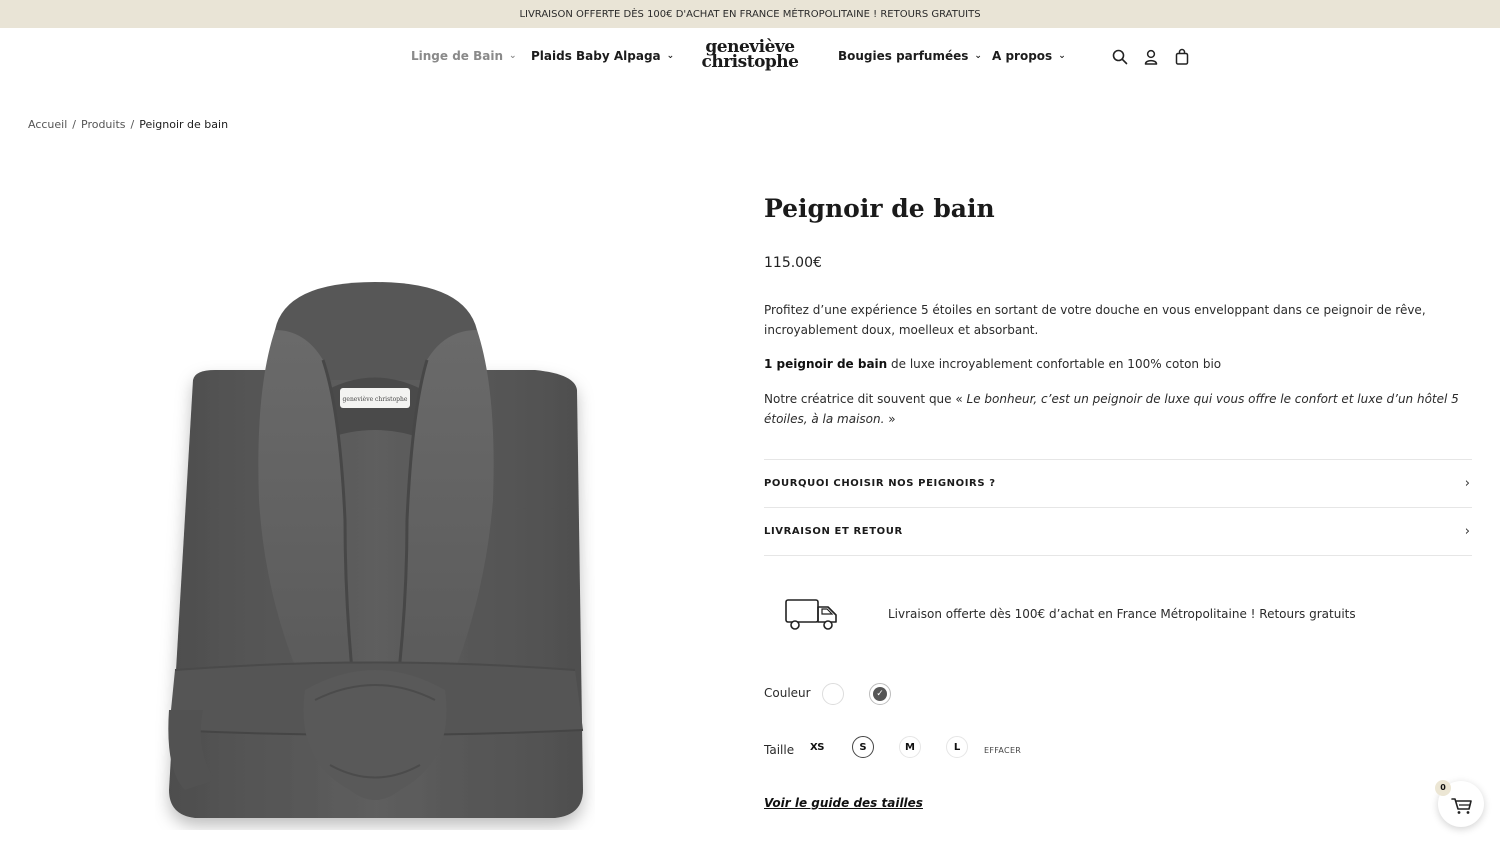 The width and height of the screenshot is (1500, 844). What do you see at coordinates (103, 124) in the screenshot?
I see `breadcrumb-products: Produits` at bounding box center [103, 124].